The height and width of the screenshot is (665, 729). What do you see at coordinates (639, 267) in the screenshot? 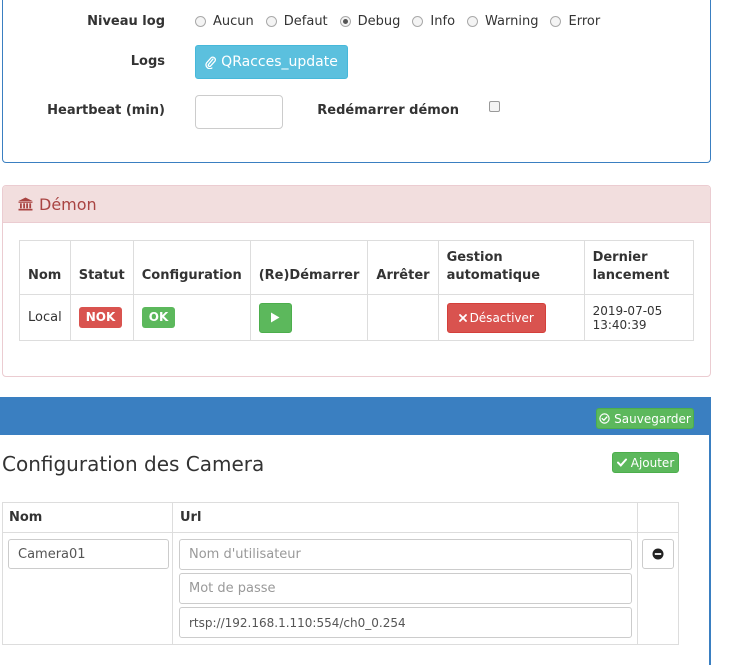
I see `col-dernier-lancement: Dernier lancement` at bounding box center [639, 267].